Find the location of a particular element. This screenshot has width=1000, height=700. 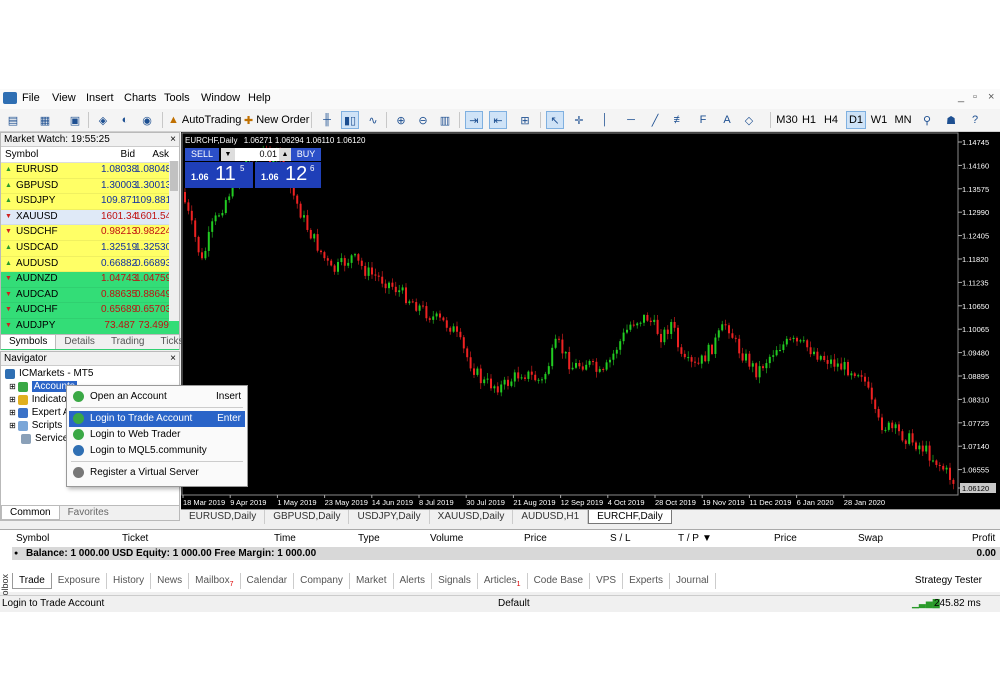

fibonacci-icon: ≢ is located at coordinates (679, 120).